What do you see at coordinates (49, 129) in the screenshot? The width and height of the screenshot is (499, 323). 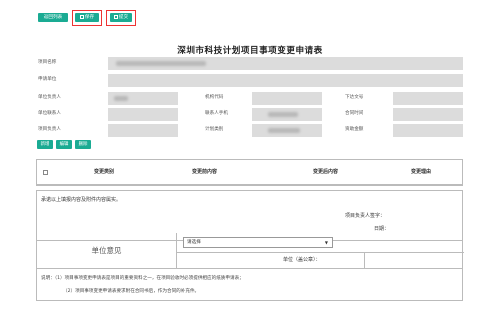 I see `project-leader-label: 项目负责人` at bounding box center [49, 129].